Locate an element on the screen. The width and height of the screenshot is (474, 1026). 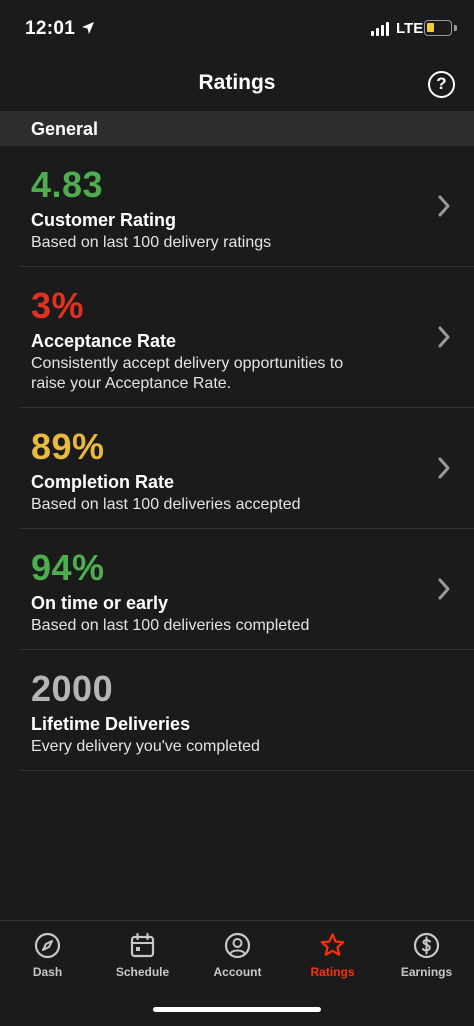
rating-label: Acceptance Rate is located at coordinates (104, 341).